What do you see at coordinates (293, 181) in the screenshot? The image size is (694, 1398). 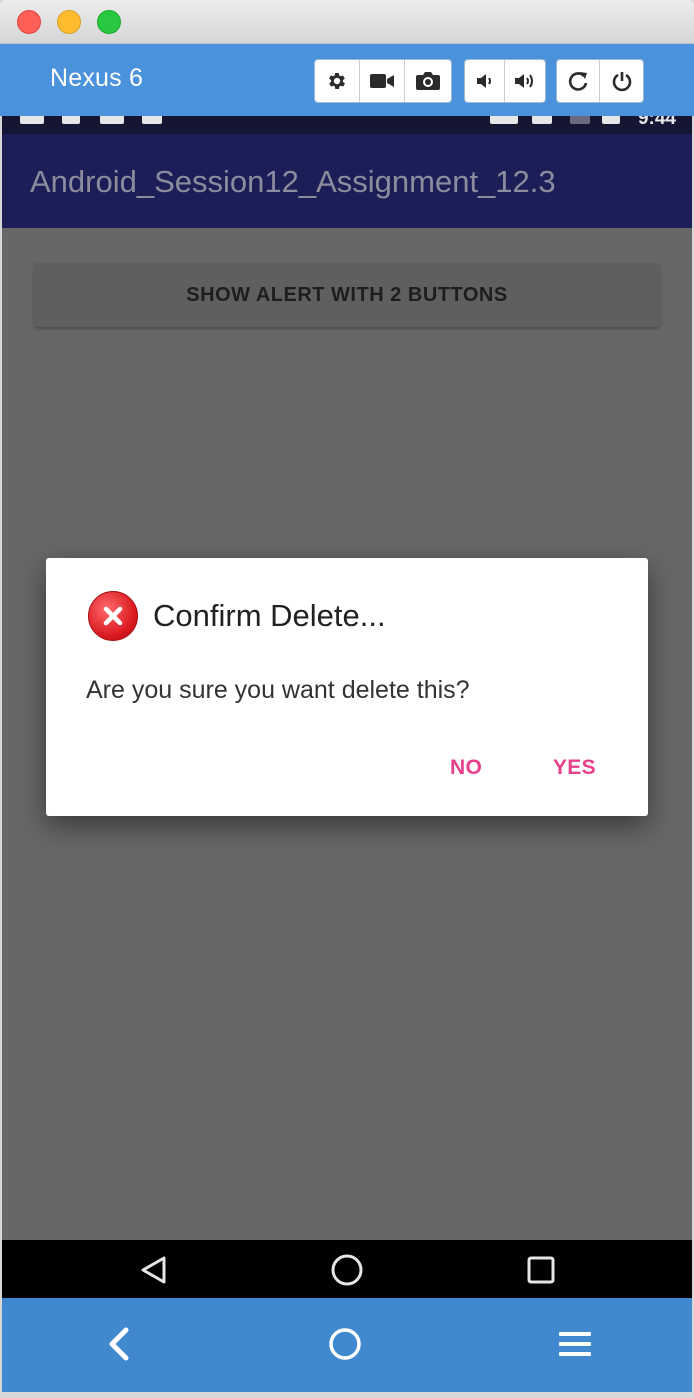 I see `app-title: Android_Session12_Assignment_12.3` at bounding box center [293, 181].